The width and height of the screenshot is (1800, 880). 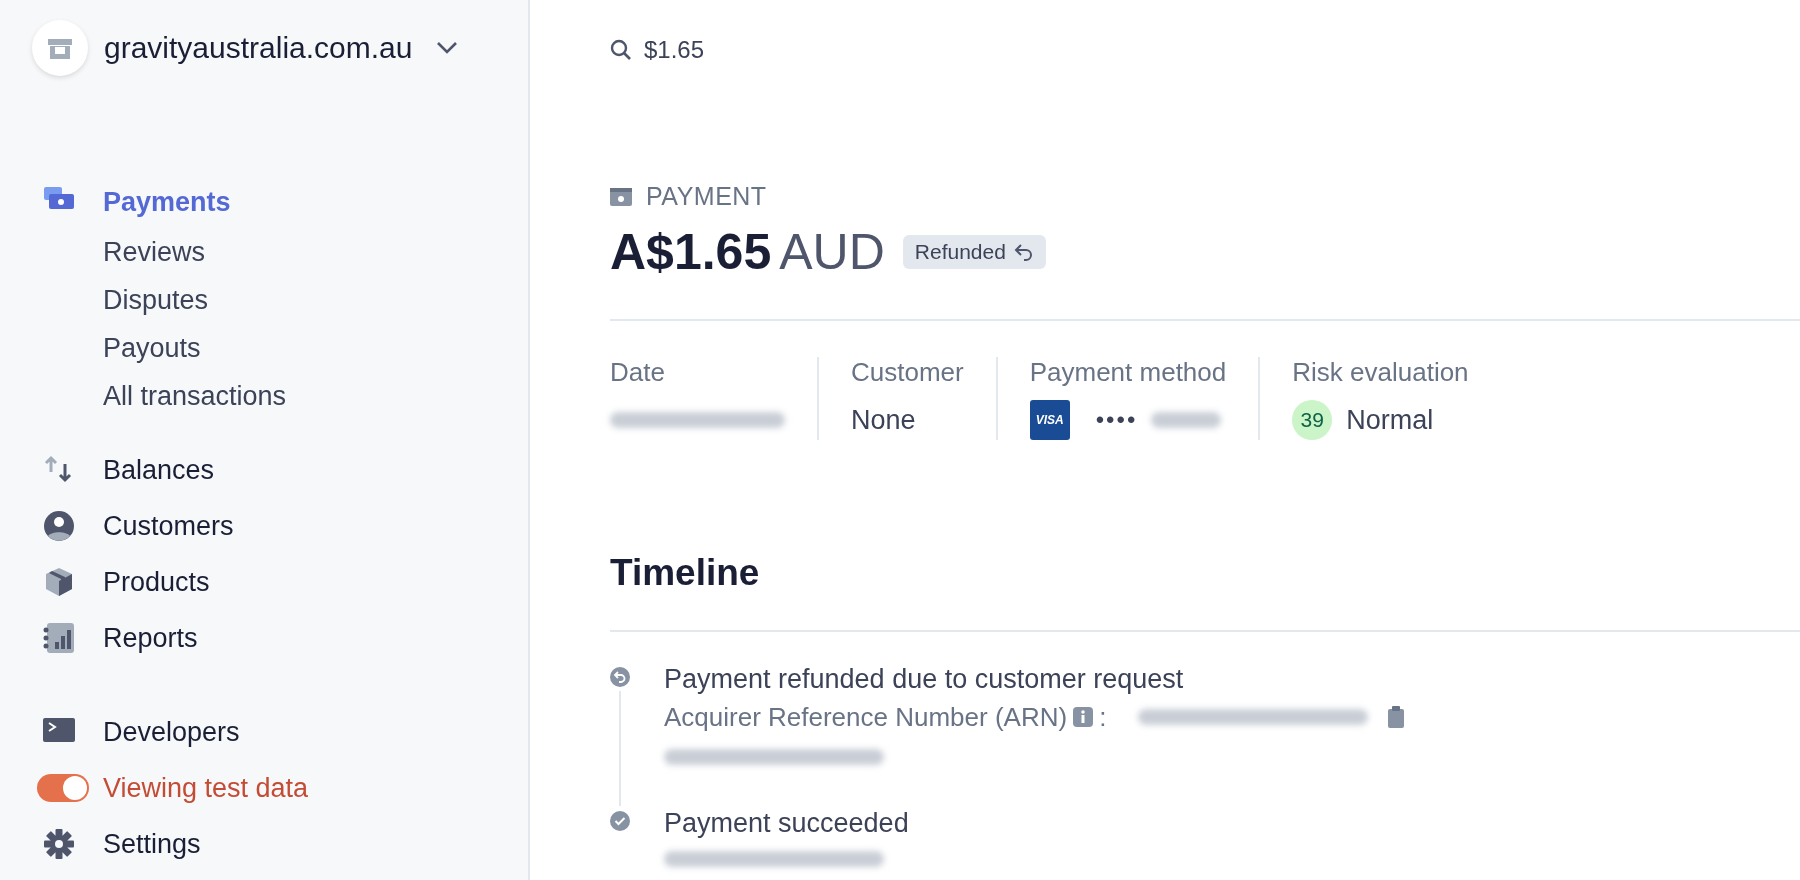 I want to click on event-title: Payment refunded due to customer request, so click(x=924, y=679).